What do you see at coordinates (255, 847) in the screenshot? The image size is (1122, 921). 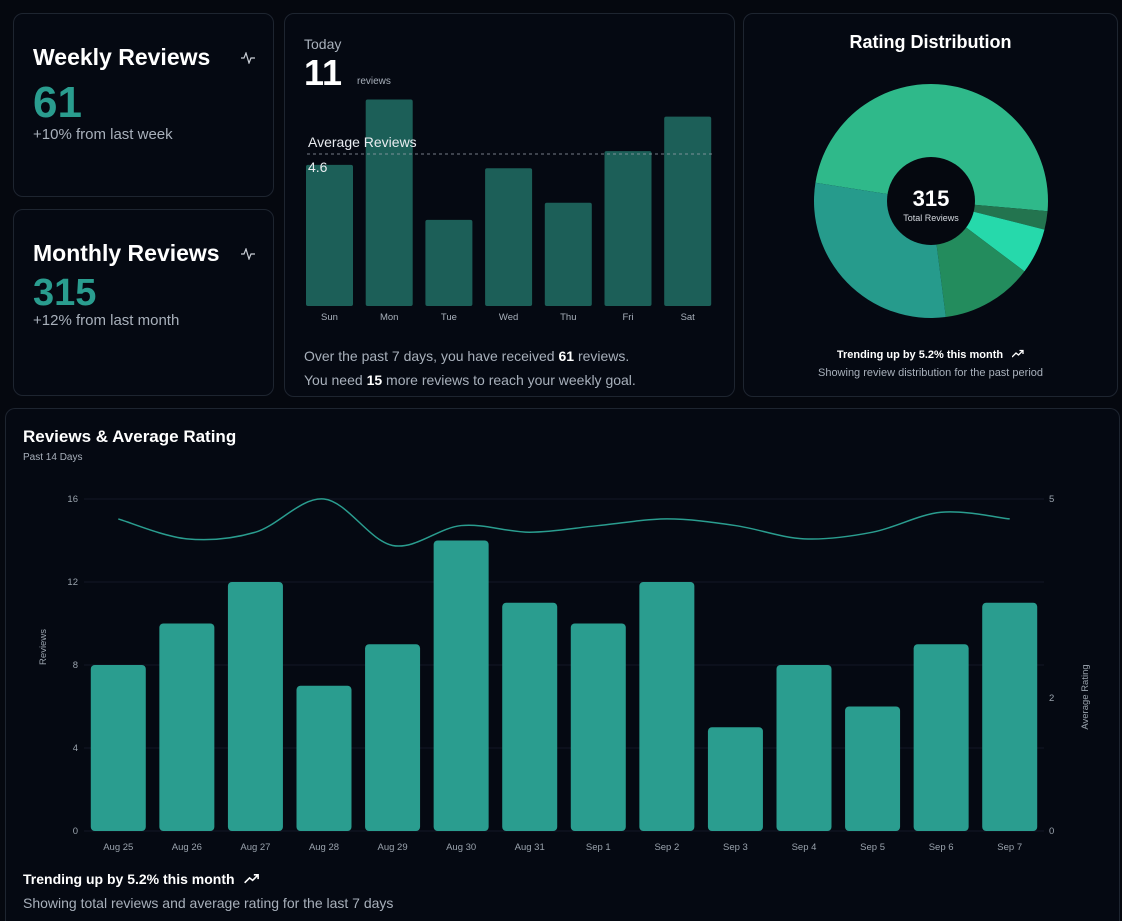 I see `x-axis-tick: Aug 27` at bounding box center [255, 847].